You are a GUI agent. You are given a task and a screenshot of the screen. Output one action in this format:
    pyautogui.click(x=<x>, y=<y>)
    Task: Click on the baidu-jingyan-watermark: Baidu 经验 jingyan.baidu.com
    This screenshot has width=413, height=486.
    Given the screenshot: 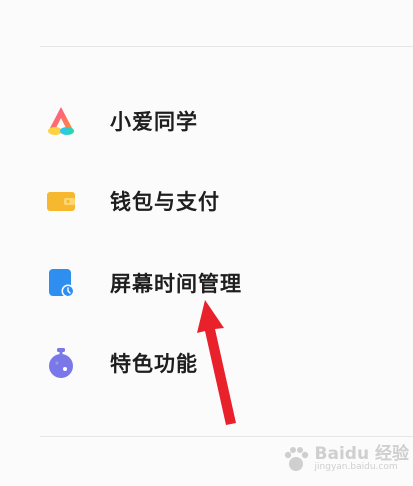 What is the action you would take?
    pyautogui.click(x=345, y=459)
    